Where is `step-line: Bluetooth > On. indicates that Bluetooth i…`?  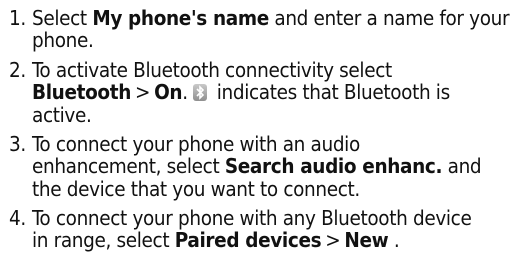
step-line: Bluetooth > On. indicates that Bluetooth i… is located at coordinates (271, 92).